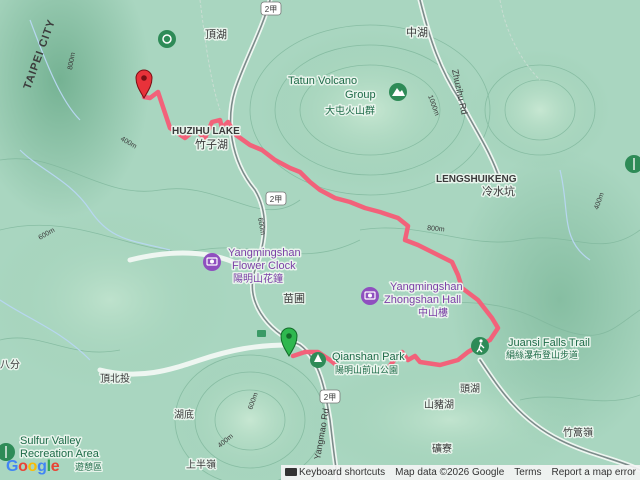  I want to click on label-kuangliao: 礦寮, so click(442, 448).